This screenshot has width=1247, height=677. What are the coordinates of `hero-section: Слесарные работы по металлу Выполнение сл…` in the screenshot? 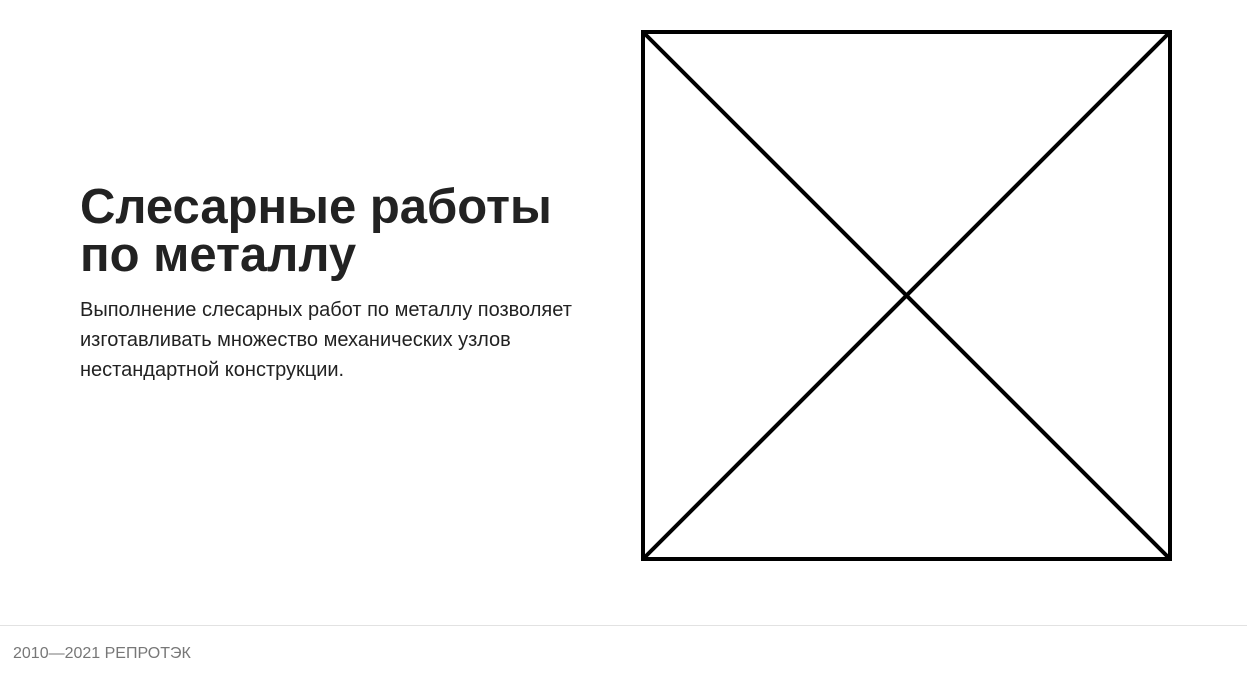 It's located at (335, 284).